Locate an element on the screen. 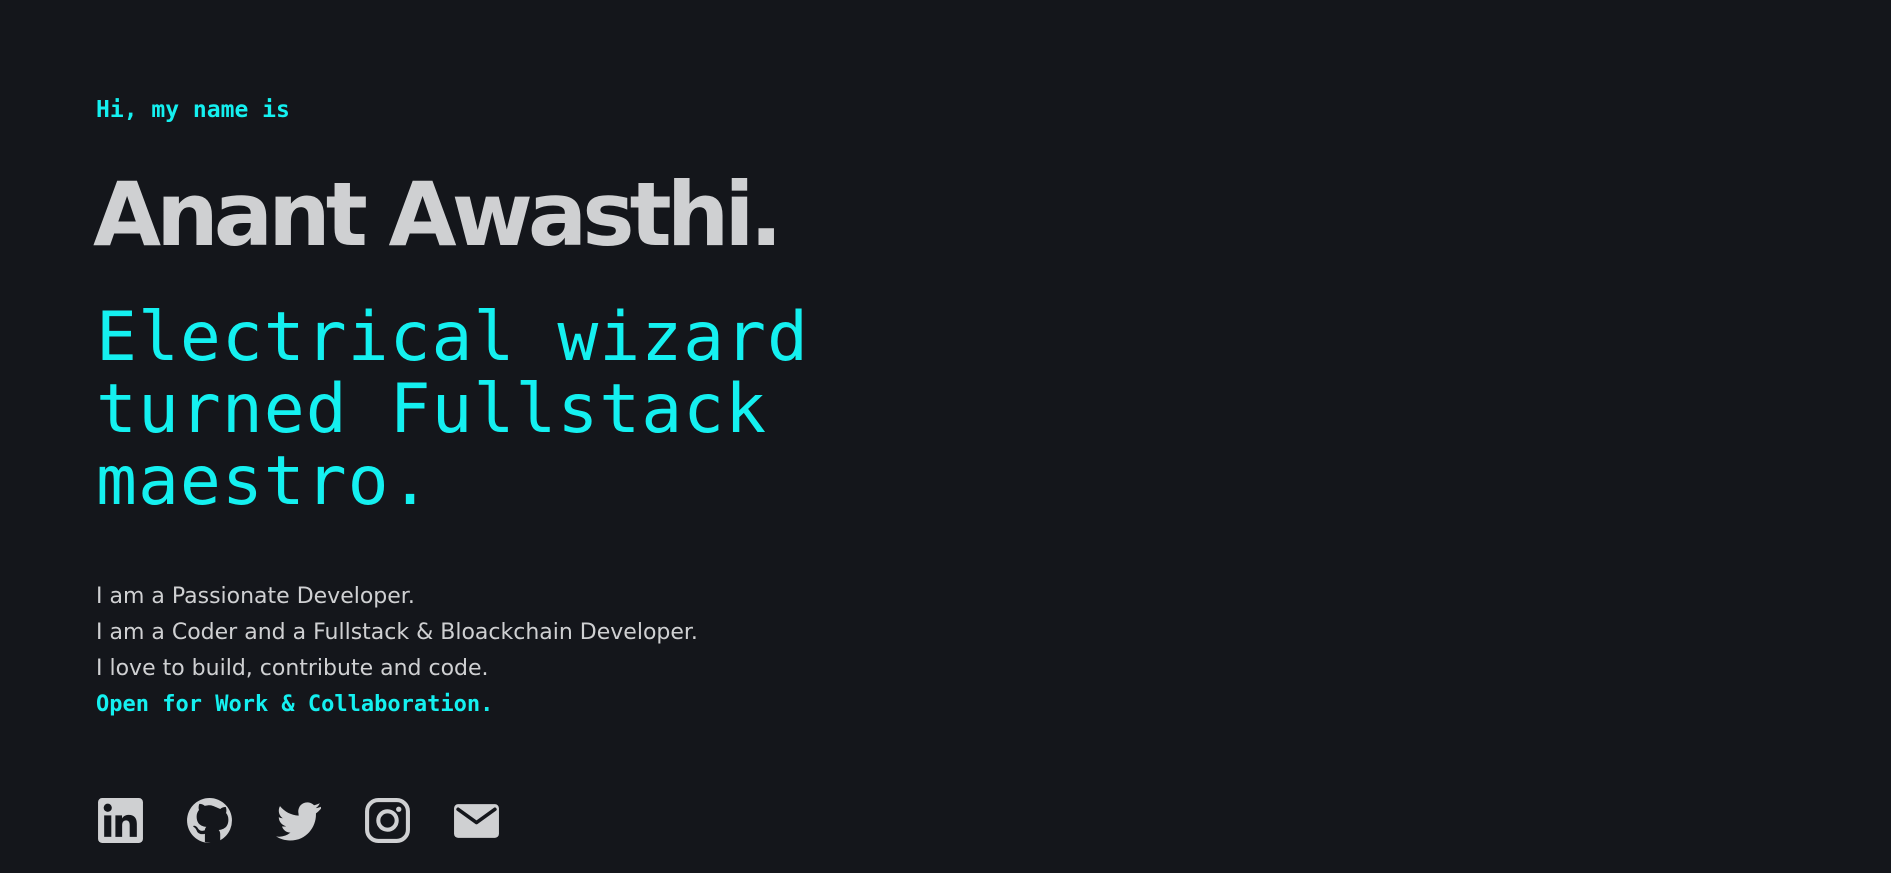 Image resolution: width=1891 pixels, height=873 pixels. github-icon is located at coordinates (209, 820).